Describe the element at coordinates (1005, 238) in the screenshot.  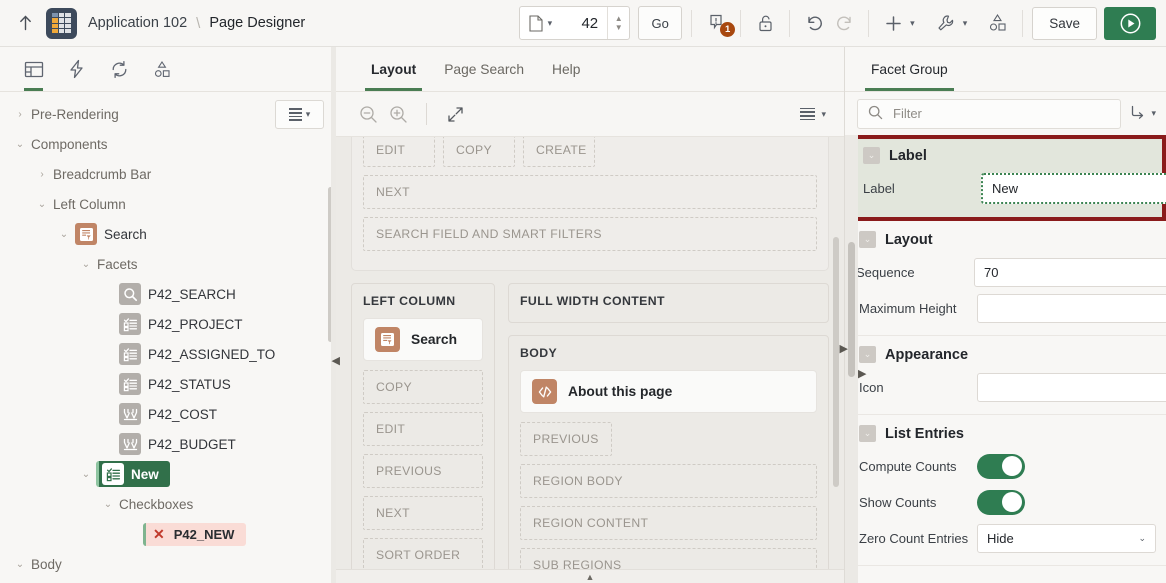
I see `section-header-layout: ⌄ Layout` at that location.